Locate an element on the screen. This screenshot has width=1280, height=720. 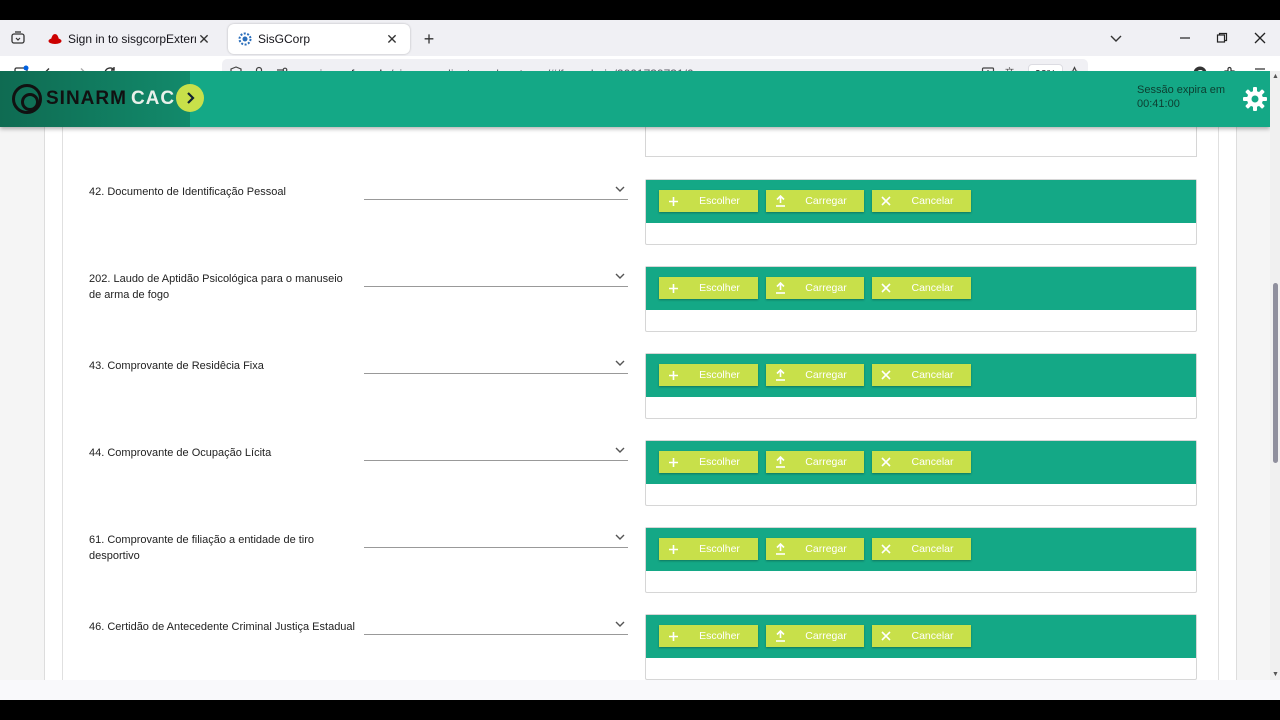
close-window-icon is located at coordinates (1260, 38).